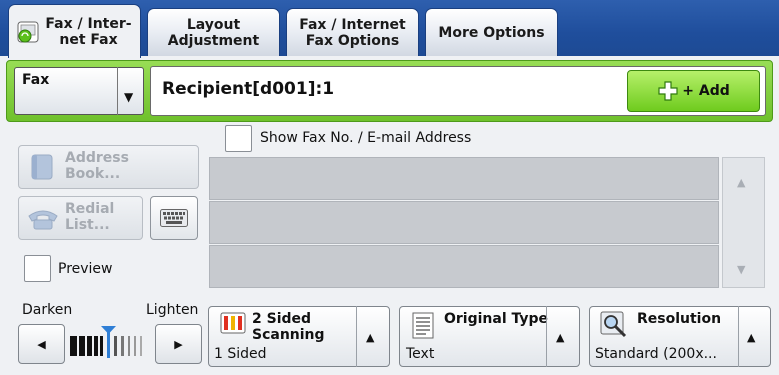  Describe the element at coordinates (28, 31) in the screenshot. I see `fax-internet-icon` at that location.